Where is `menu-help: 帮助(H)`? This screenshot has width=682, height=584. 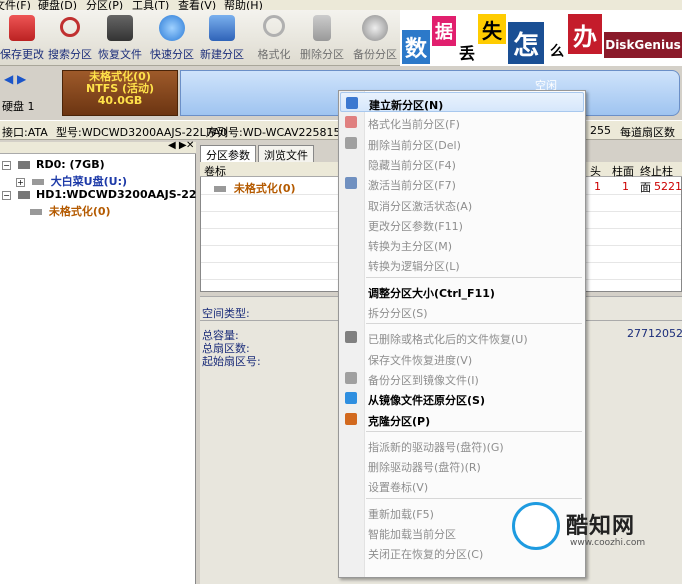
menu-help: 帮助(H) is located at coordinates (243, 5).